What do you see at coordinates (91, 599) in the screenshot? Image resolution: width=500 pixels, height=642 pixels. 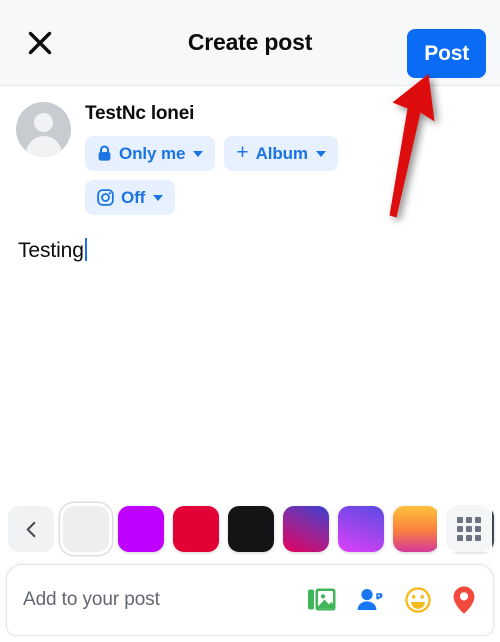 I see `add-to-post-label: Add to your post` at bounding box center [91, 599].